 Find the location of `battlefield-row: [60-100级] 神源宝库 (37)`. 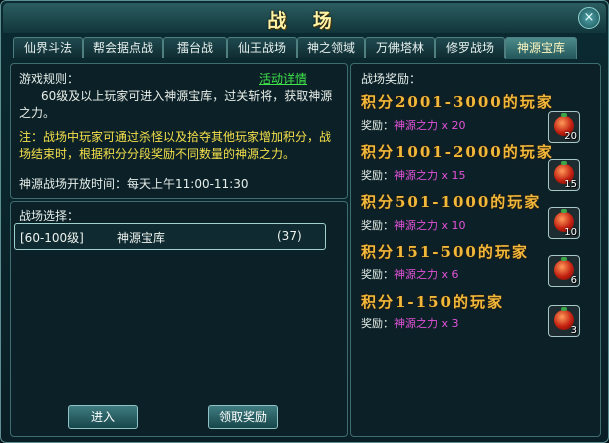

battlefield-row: [60-100级] 神源宝库 (37) is located at coordinates (170, 236).